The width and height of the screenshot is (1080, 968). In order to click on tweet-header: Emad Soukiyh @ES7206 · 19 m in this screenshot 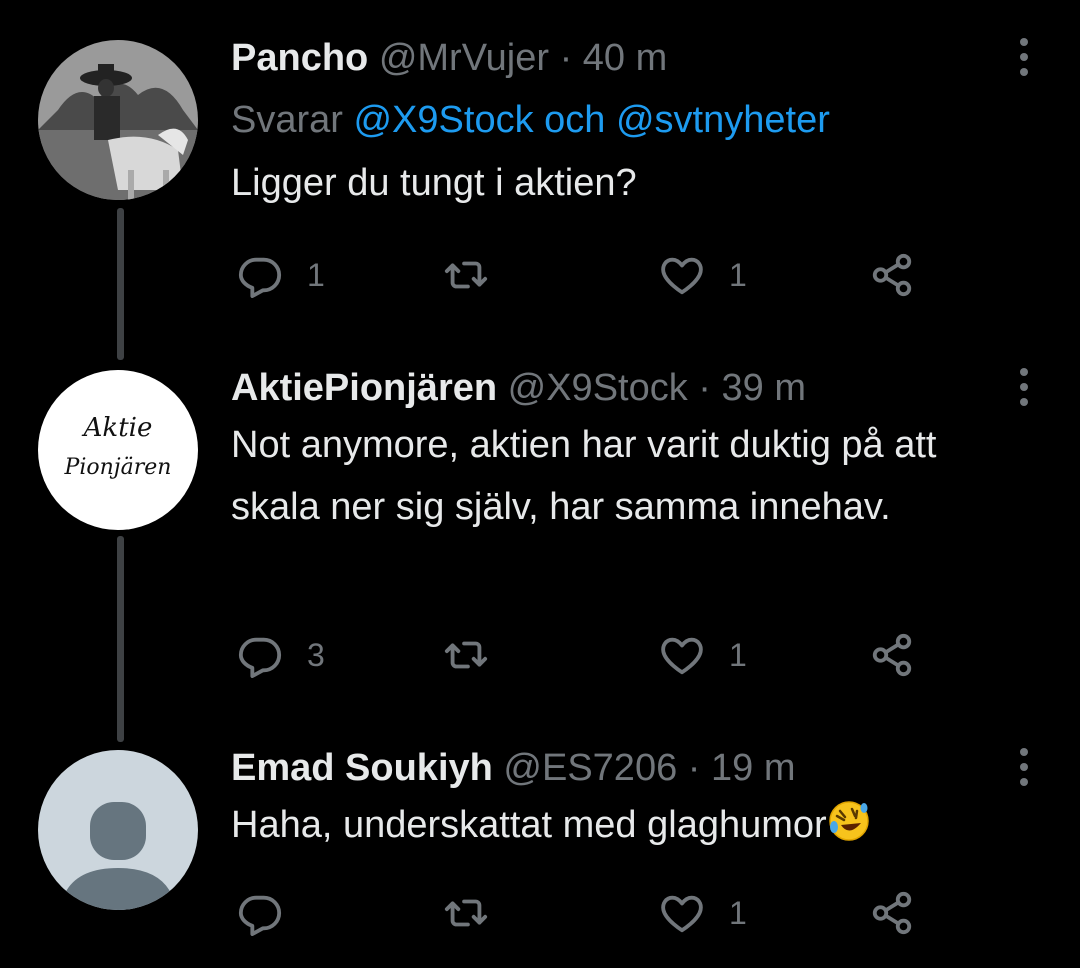, I will do `click(615, 768)`.